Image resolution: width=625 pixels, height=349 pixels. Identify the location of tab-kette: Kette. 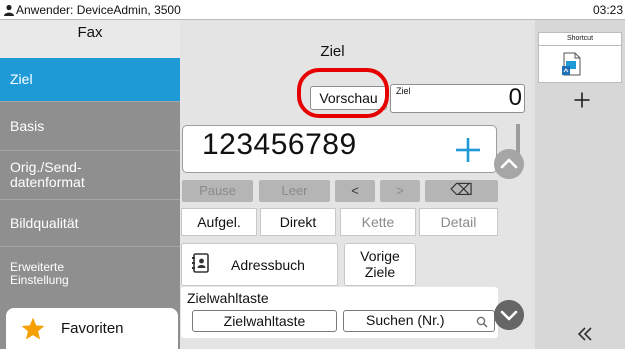
(378, 222).